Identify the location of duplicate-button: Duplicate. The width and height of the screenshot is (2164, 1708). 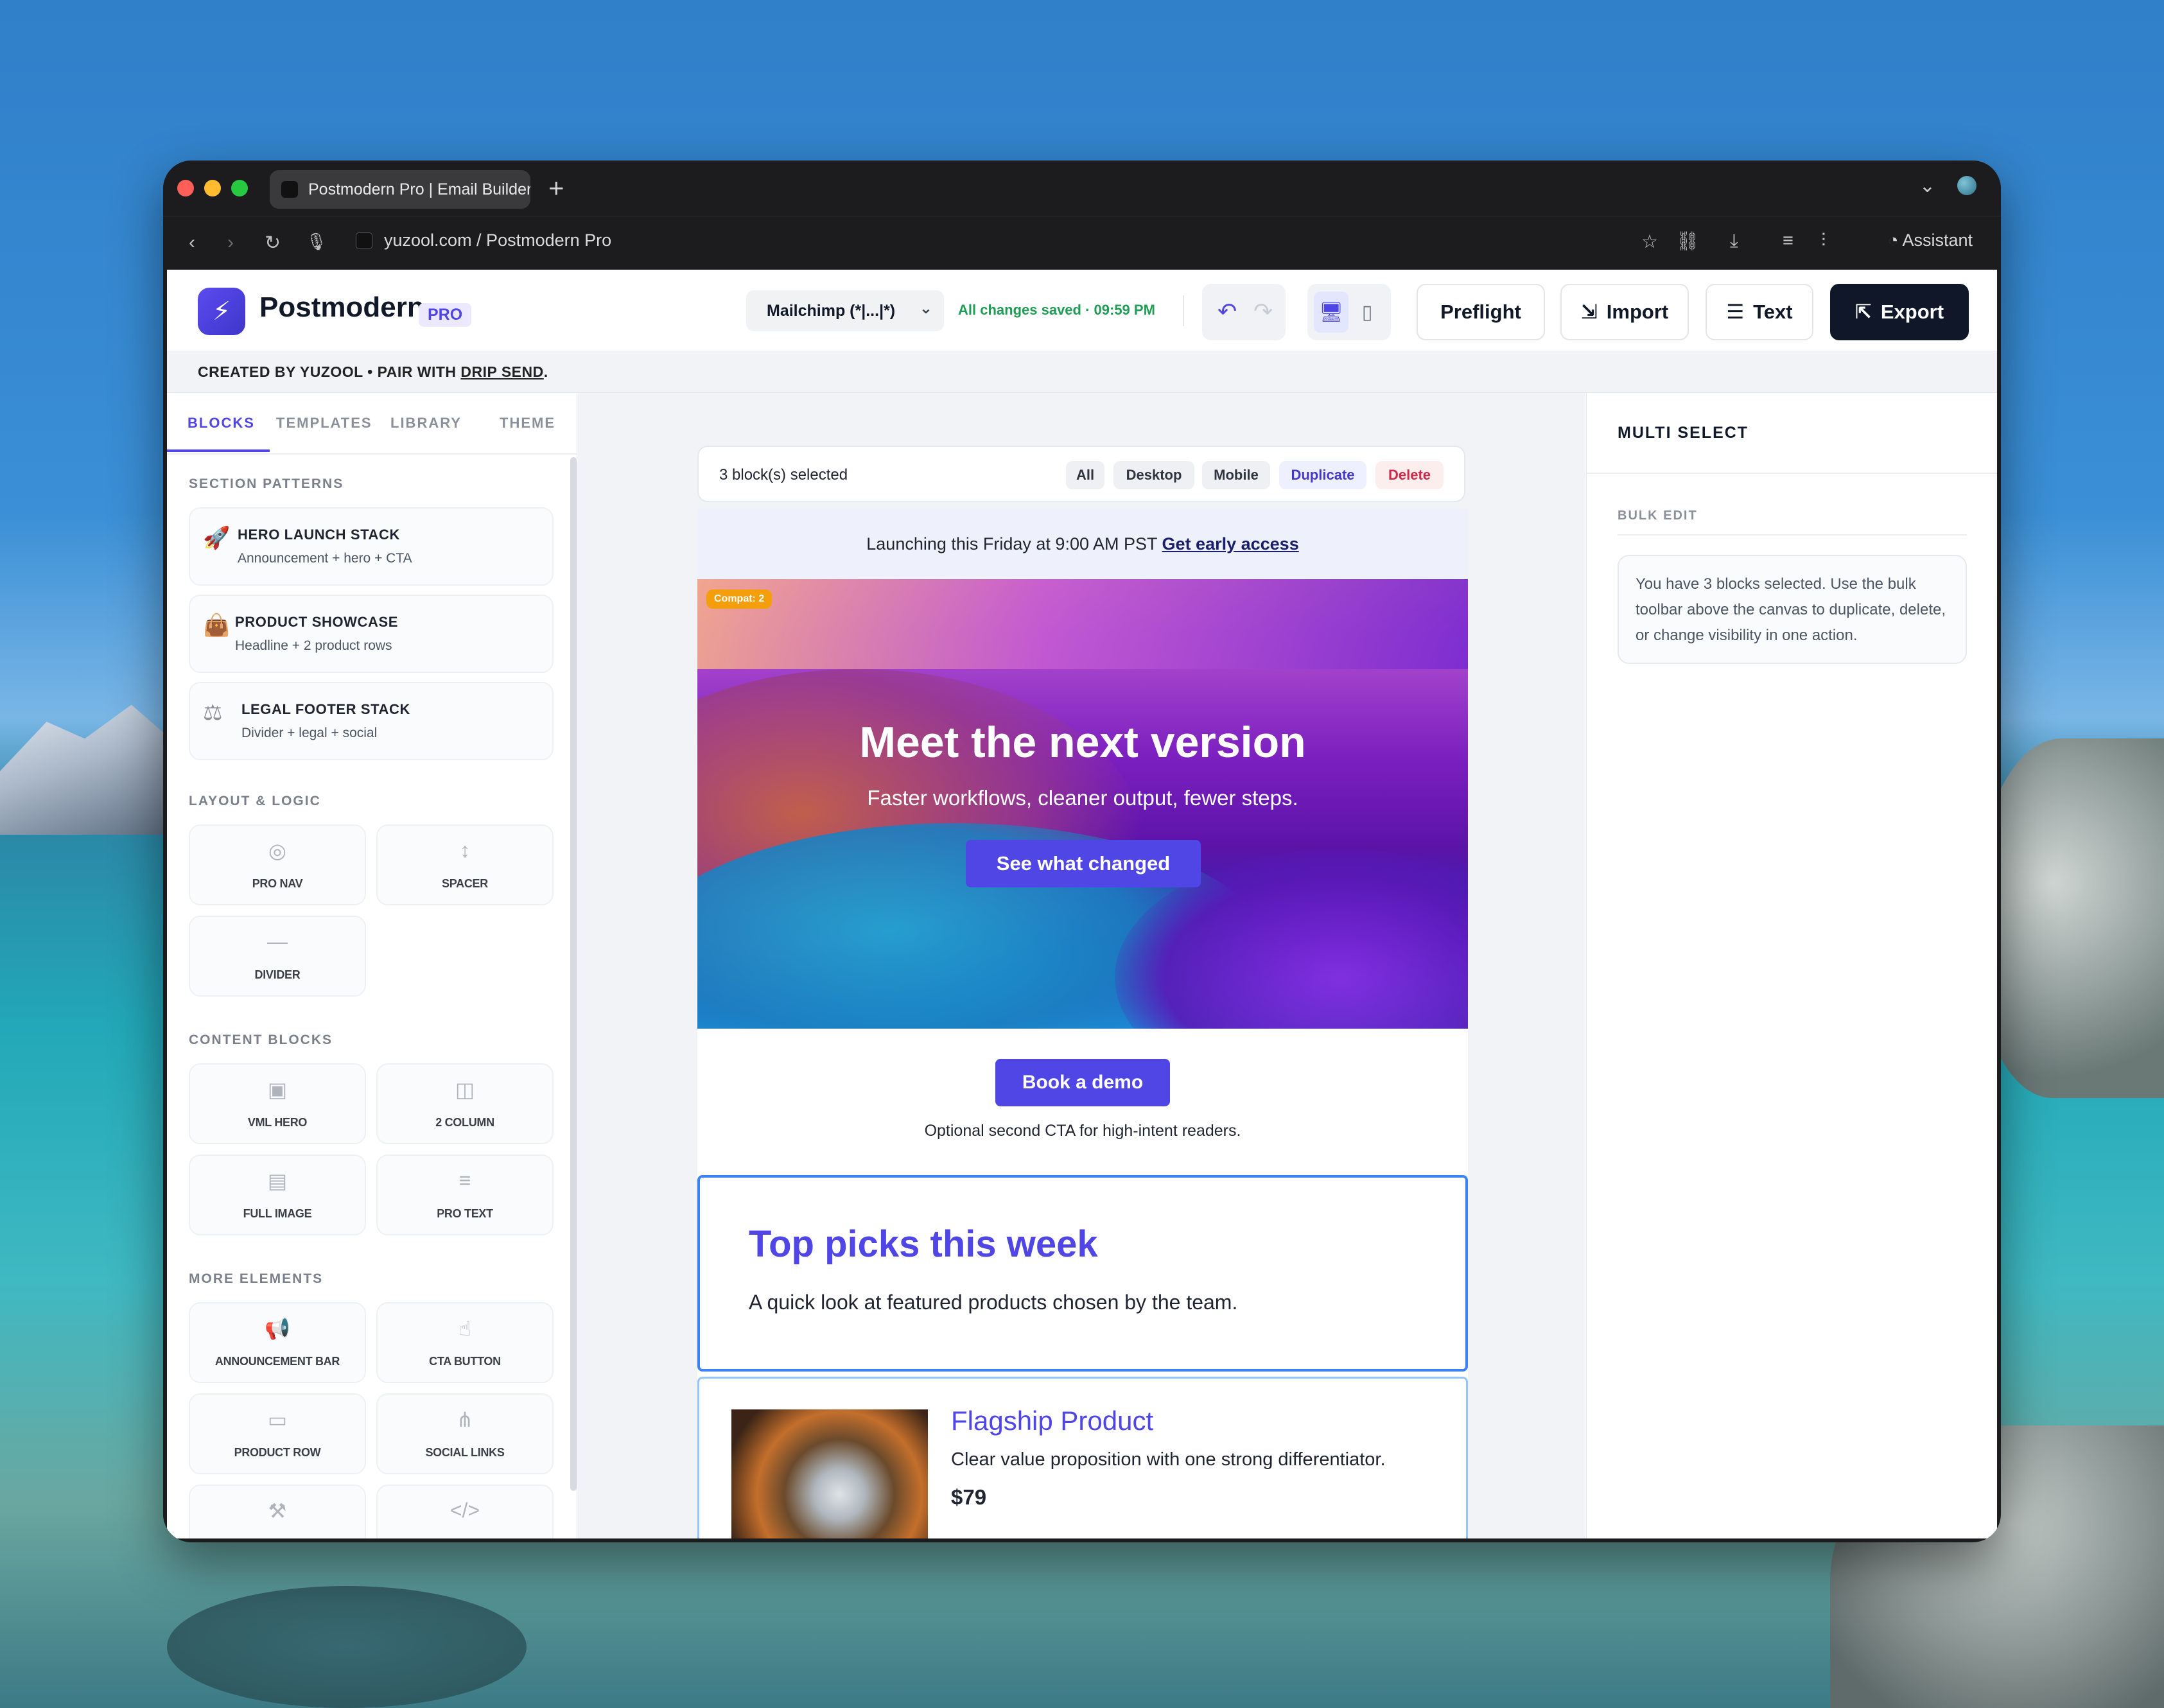
(1322, 475).